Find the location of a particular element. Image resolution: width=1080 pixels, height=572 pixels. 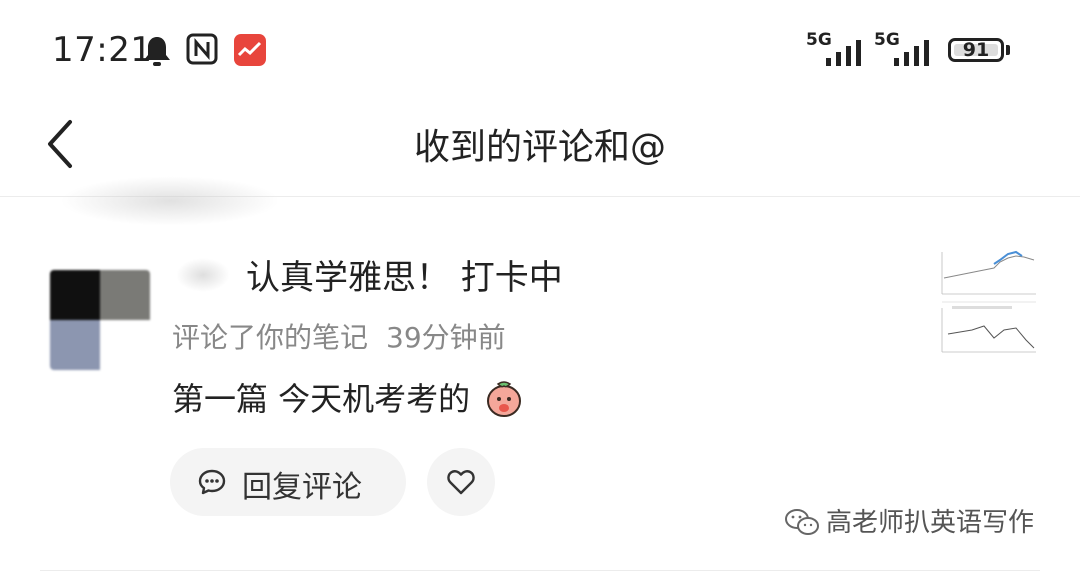

battery-level: 91 is located at coordinates (976, 50).